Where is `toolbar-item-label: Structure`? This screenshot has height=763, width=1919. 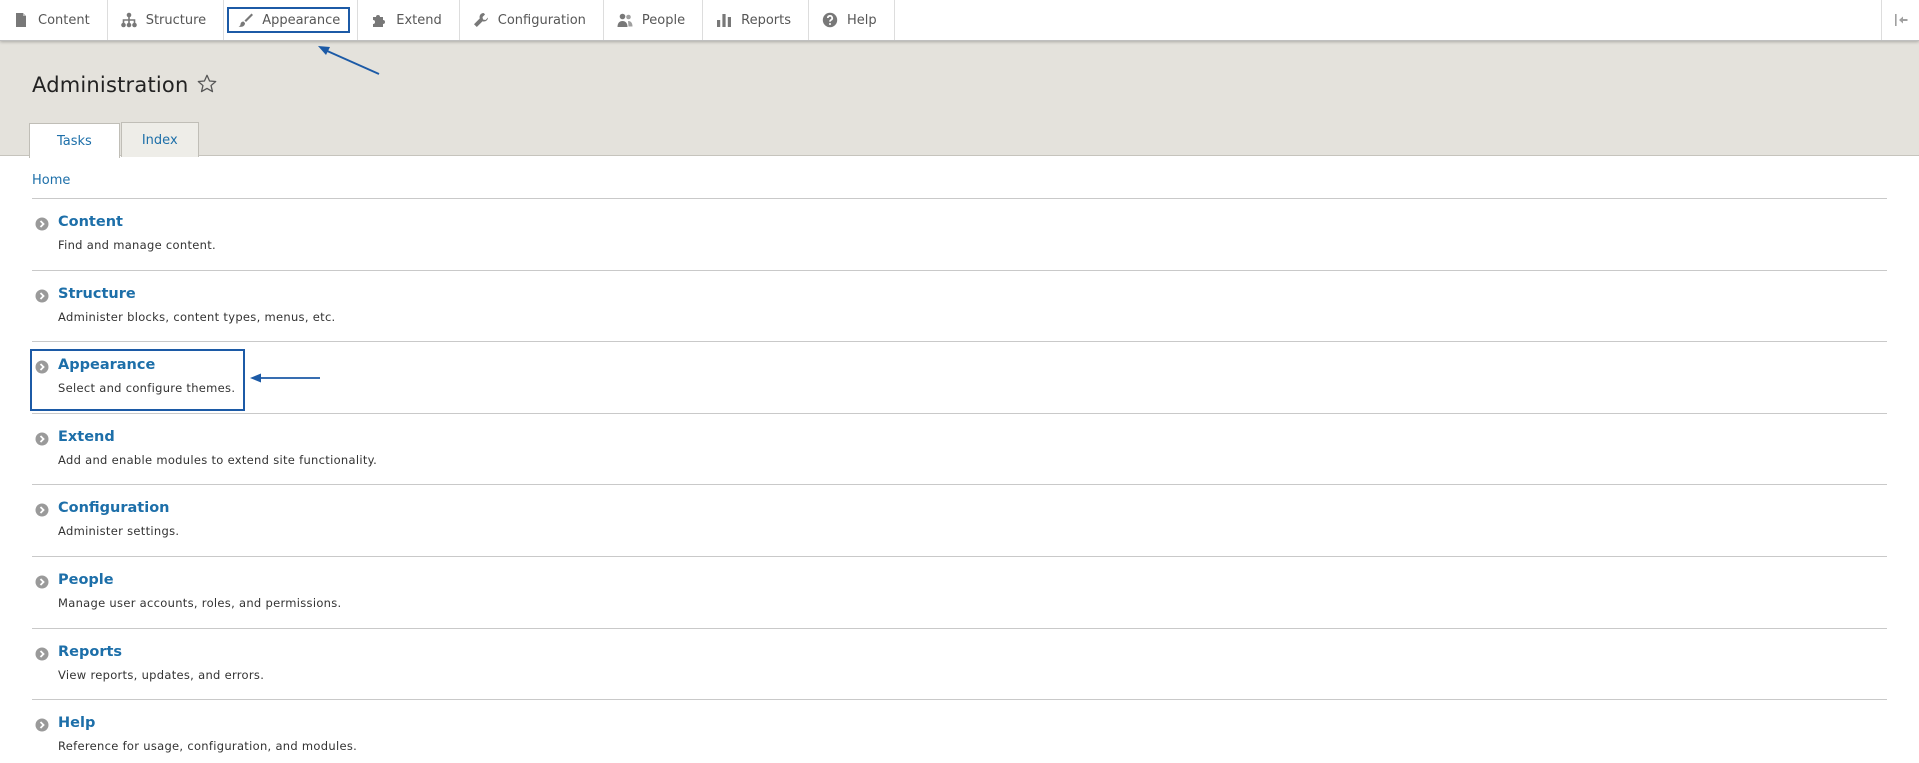
toolbar-item-label: Structure is located at coordinates (176, 20).